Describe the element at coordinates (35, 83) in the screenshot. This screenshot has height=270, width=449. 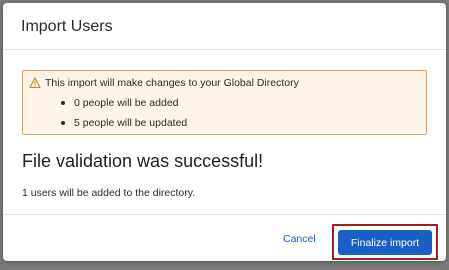
I see `warning-triangle-icon` at that location.